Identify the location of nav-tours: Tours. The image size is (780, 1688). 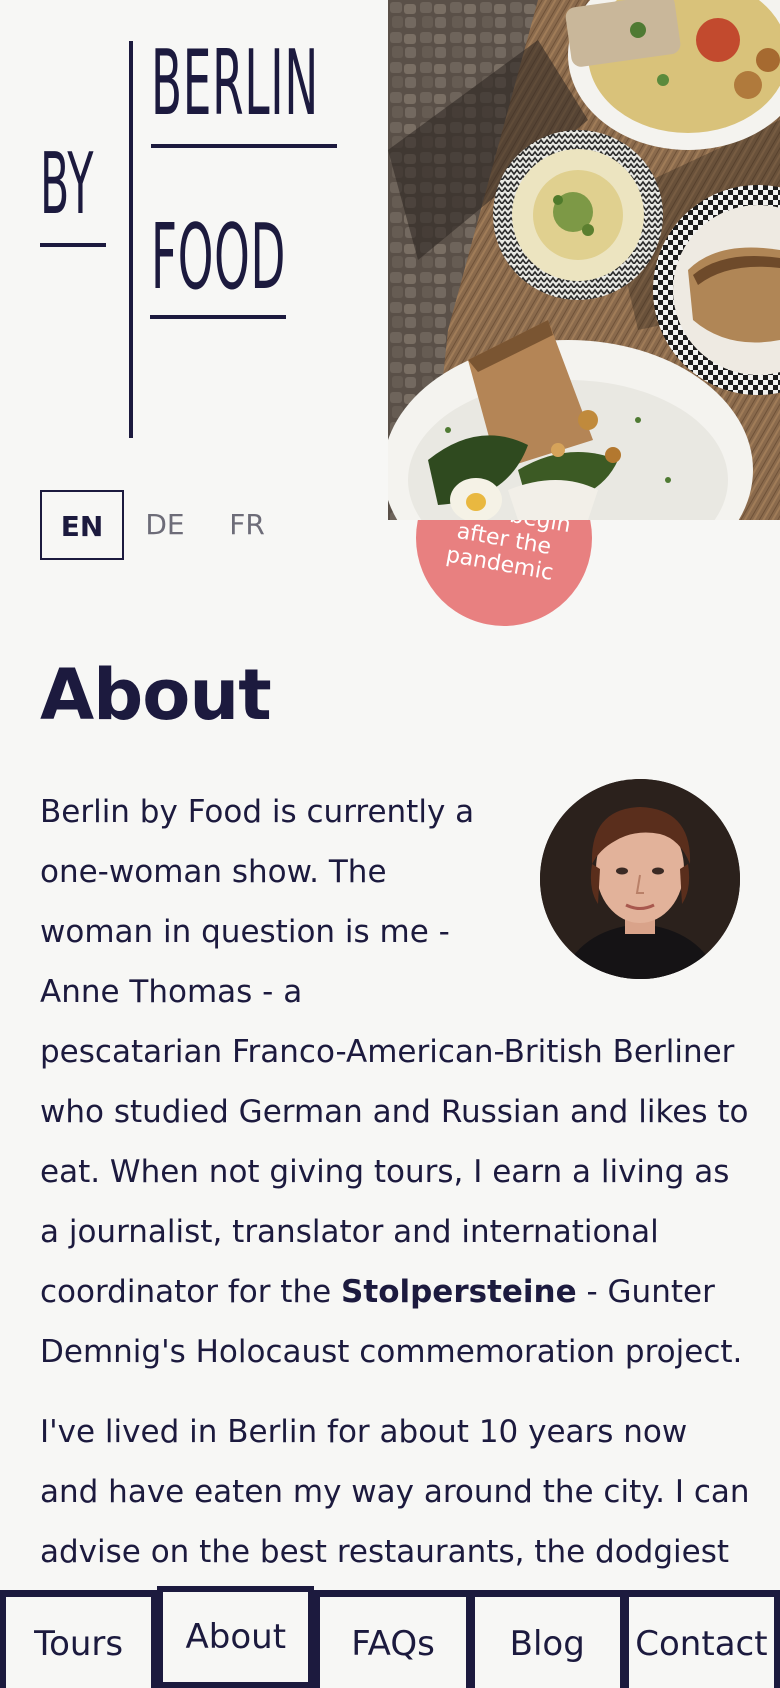
(79, 1641).